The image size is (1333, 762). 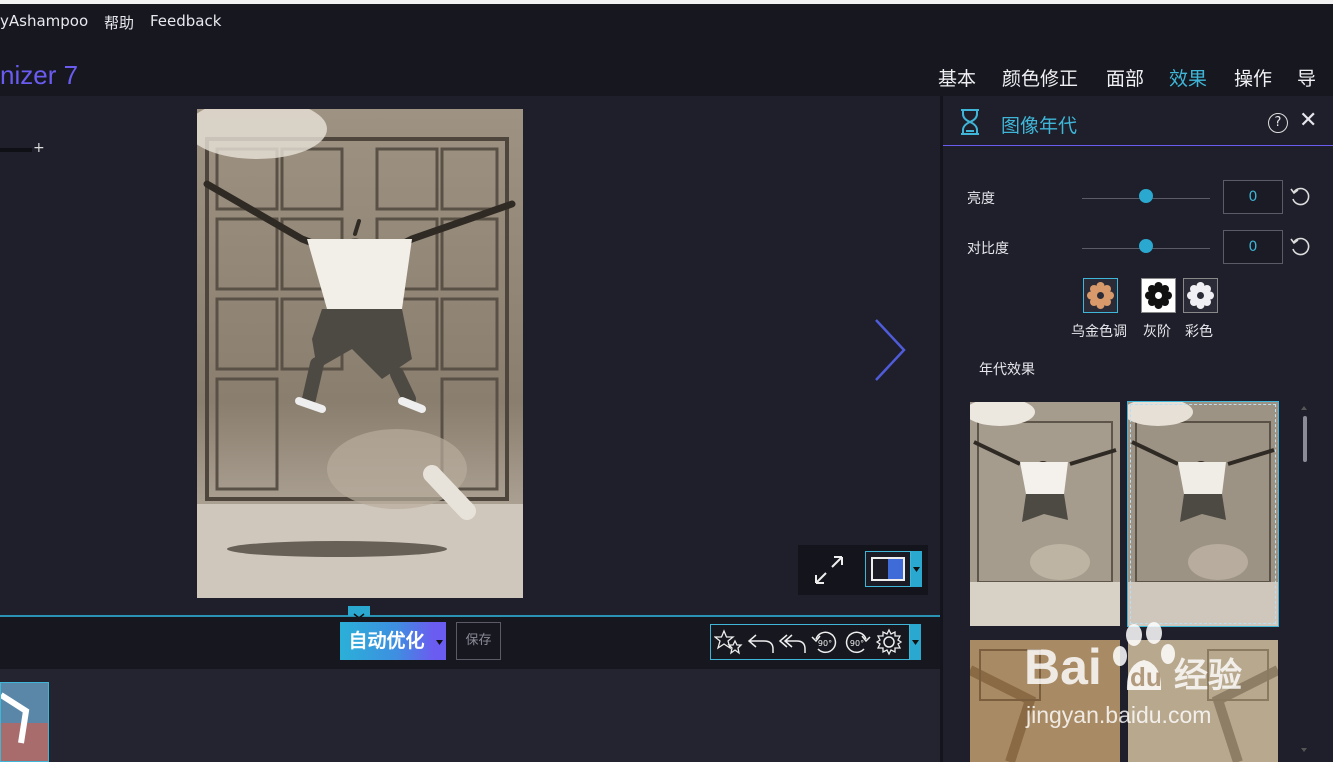 I want to click on bottom-toolbar: 自动优化 保存 90° 90°, so click(x=470, y=643).